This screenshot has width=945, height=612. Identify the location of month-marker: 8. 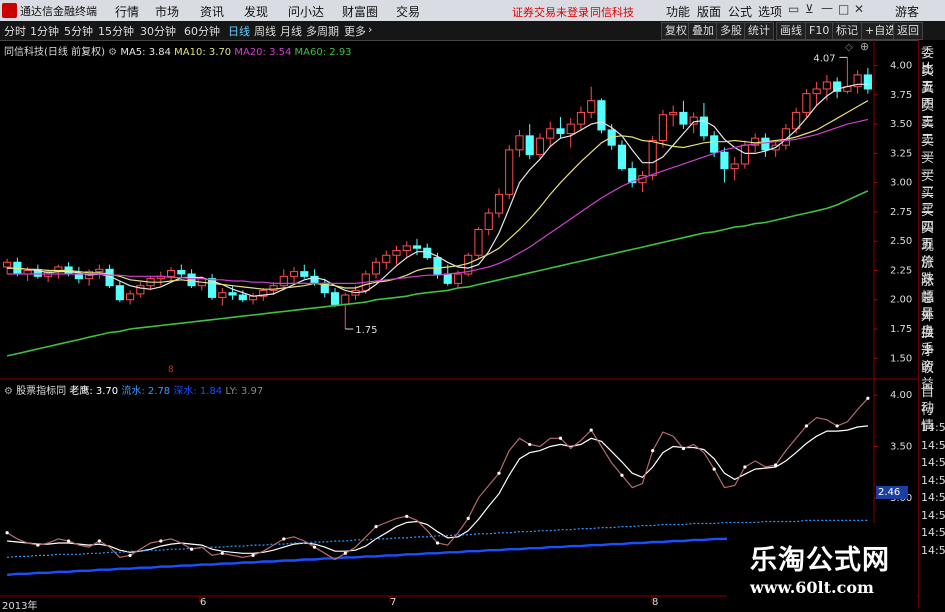
(171, 370).